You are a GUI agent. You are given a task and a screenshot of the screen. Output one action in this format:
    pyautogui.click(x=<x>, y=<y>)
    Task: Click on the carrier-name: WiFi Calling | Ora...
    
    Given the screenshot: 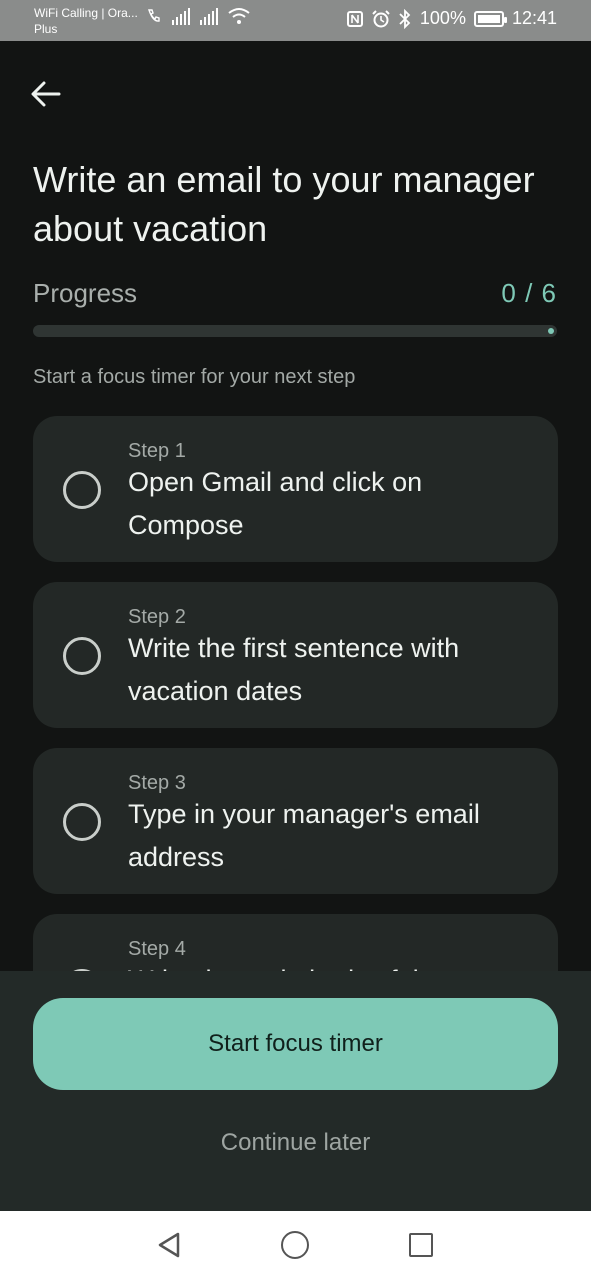 What is the action you would take?
    pyautogui.click(x=86, y=13)
    